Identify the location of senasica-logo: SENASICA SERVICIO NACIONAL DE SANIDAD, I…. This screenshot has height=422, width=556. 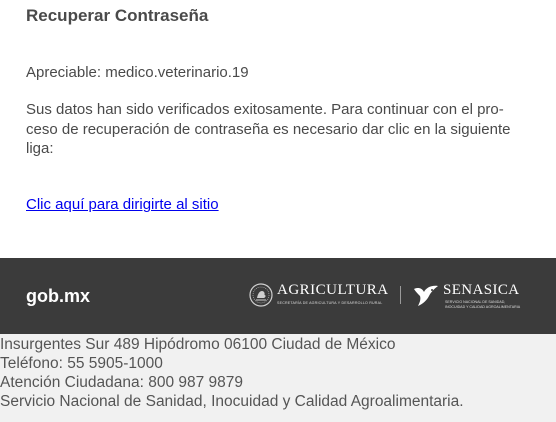
(474, 296).